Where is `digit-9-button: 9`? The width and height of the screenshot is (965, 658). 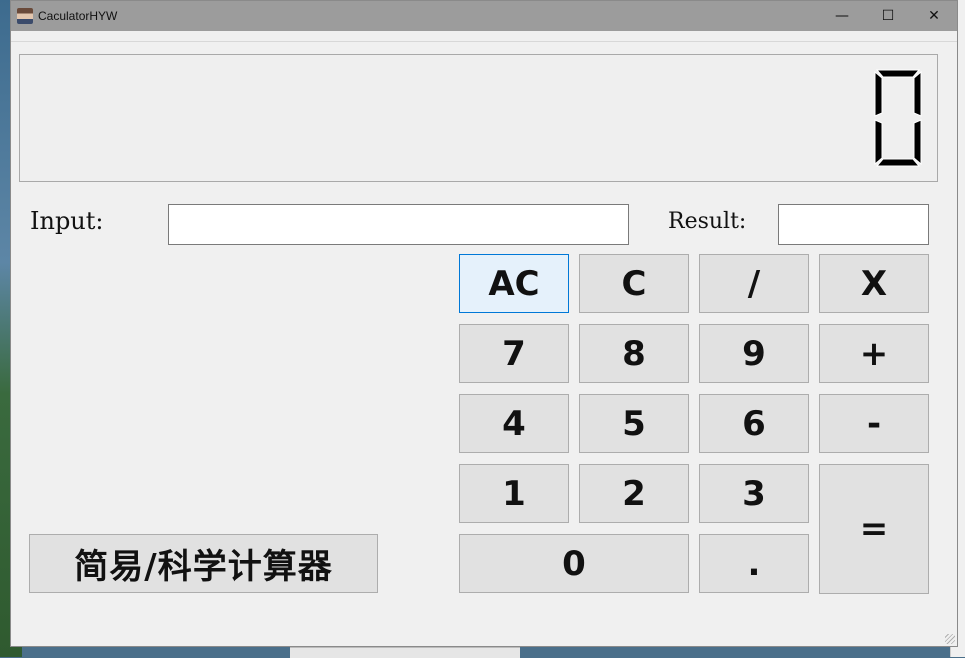
digit-9-button: 9 is located at coordinates (754, 353).